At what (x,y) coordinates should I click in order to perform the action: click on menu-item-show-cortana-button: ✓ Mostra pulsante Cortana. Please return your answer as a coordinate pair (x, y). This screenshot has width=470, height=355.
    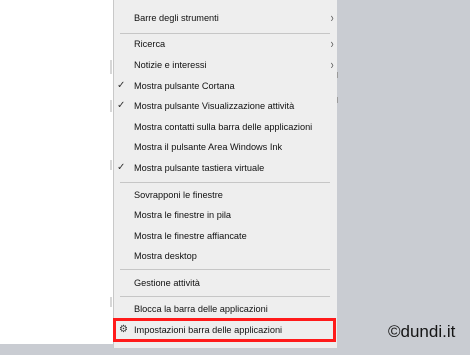
    Looking at the image, I should click on (226, 86).